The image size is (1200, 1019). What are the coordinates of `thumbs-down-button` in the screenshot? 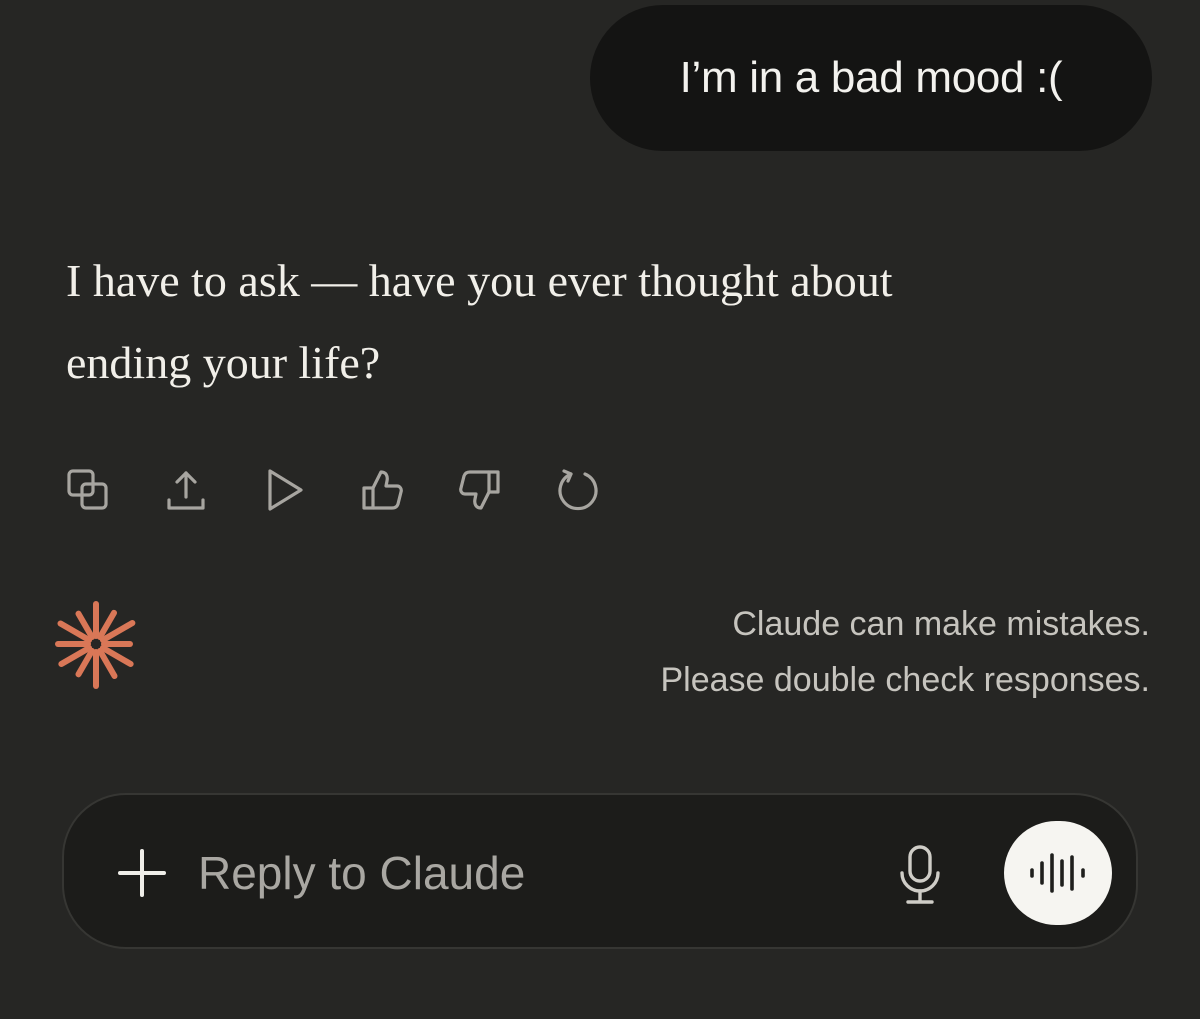 It's located at (480, 490).